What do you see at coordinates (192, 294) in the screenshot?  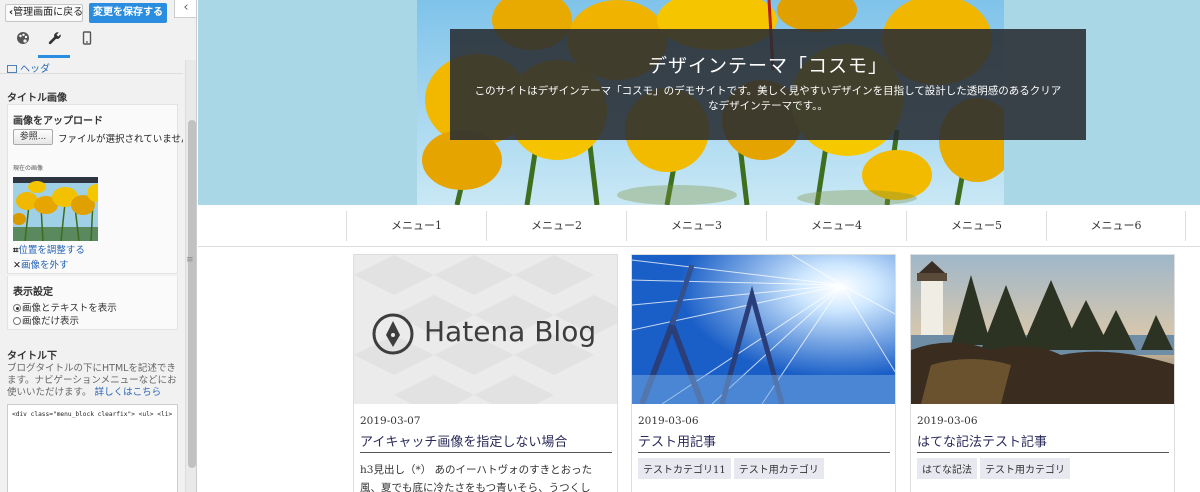 I see `scrollbar-thumb` at bounding box center [192, 294].